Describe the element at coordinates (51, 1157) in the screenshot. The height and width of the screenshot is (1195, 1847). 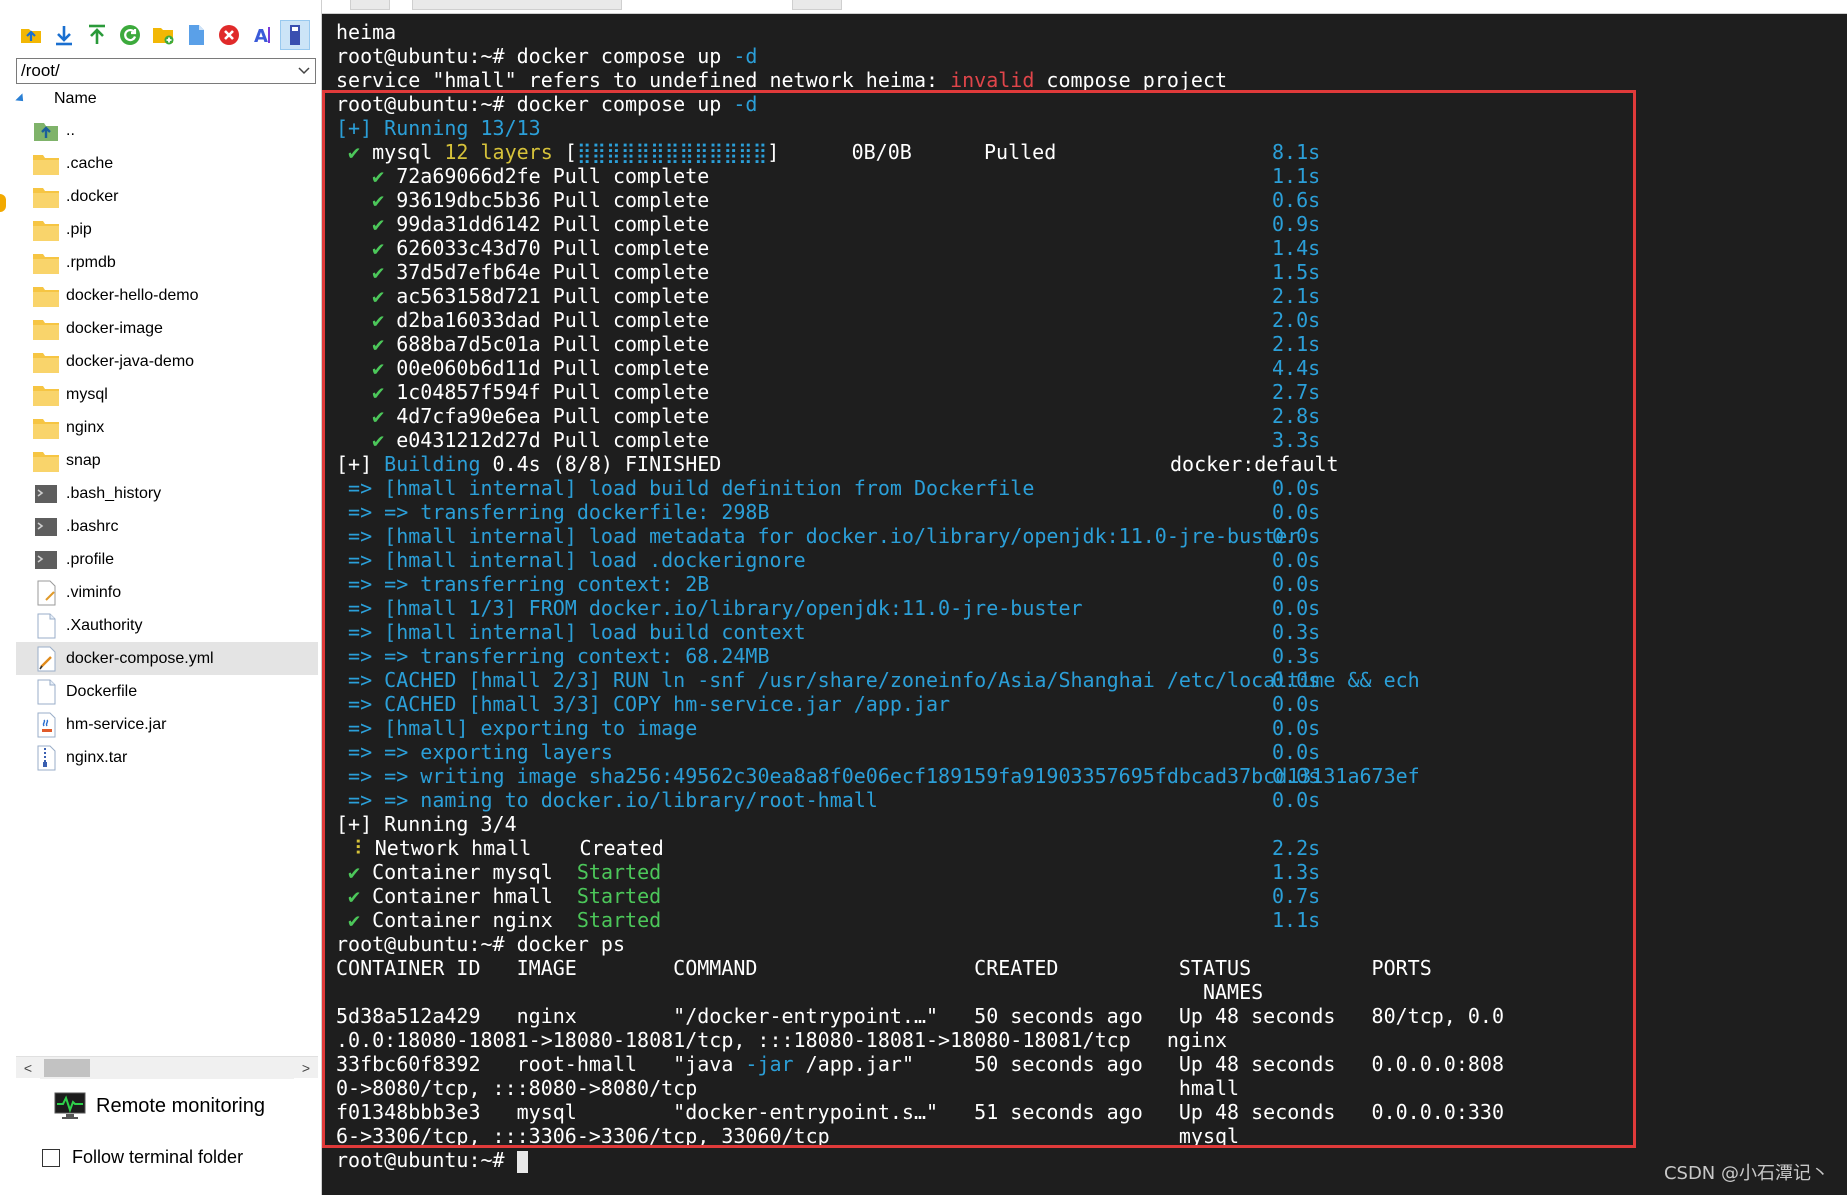
I see `follow-terminal-checkbox` at that location.